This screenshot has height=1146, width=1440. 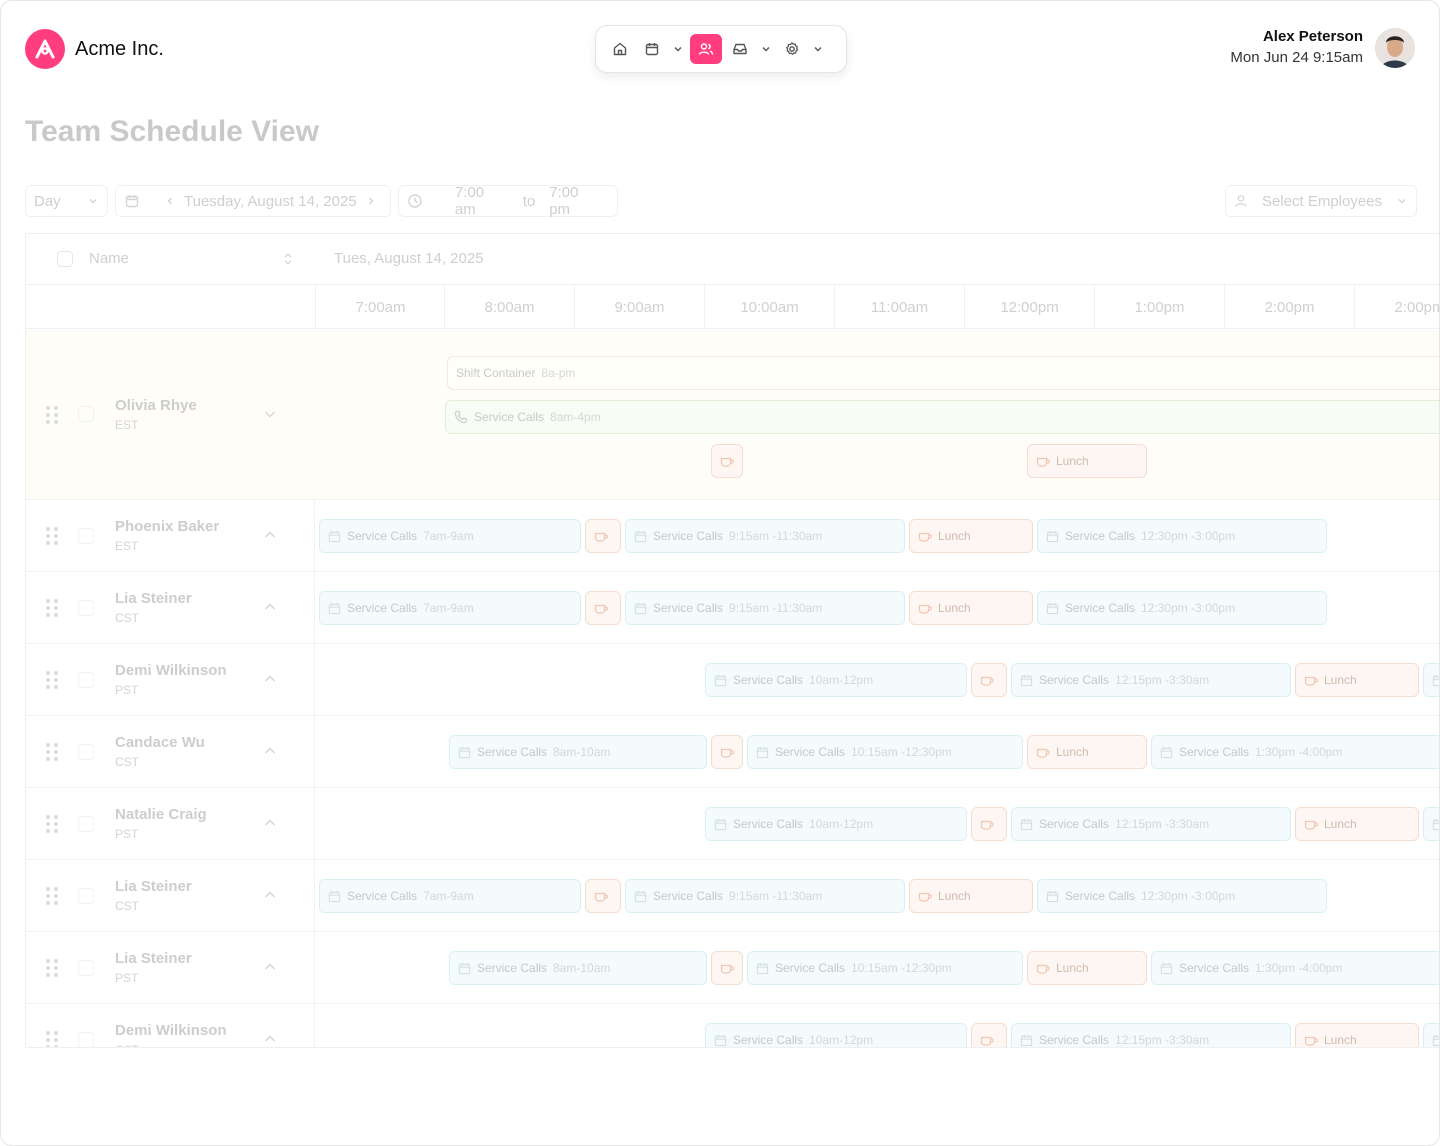 What do you see at coordinates (109, 258) in the screenshot?
I see `name-column-header: Name` at bounding box center [109, 258].